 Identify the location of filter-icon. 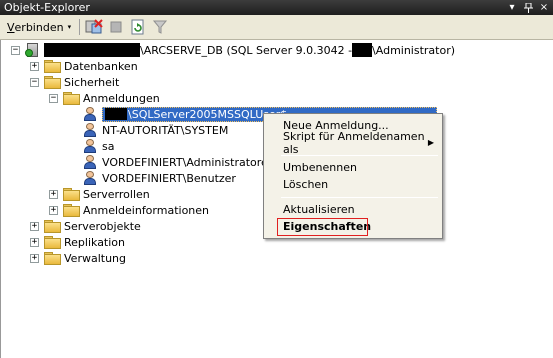
(160, 27).